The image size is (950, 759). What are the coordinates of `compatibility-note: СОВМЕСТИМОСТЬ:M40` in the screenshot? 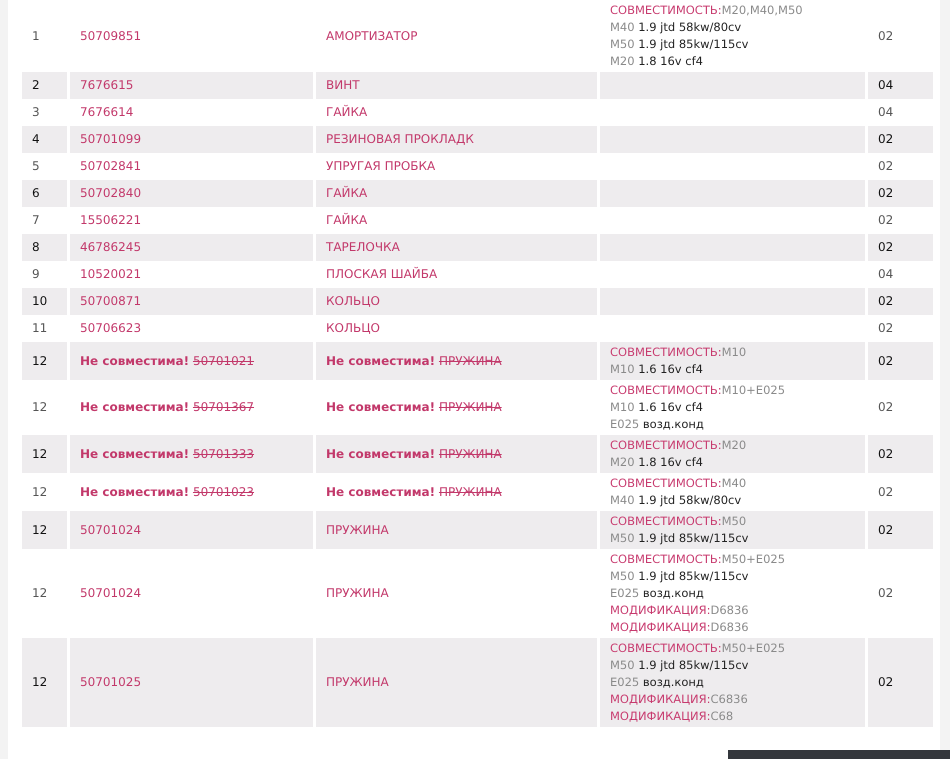 It's located at (679, 483).